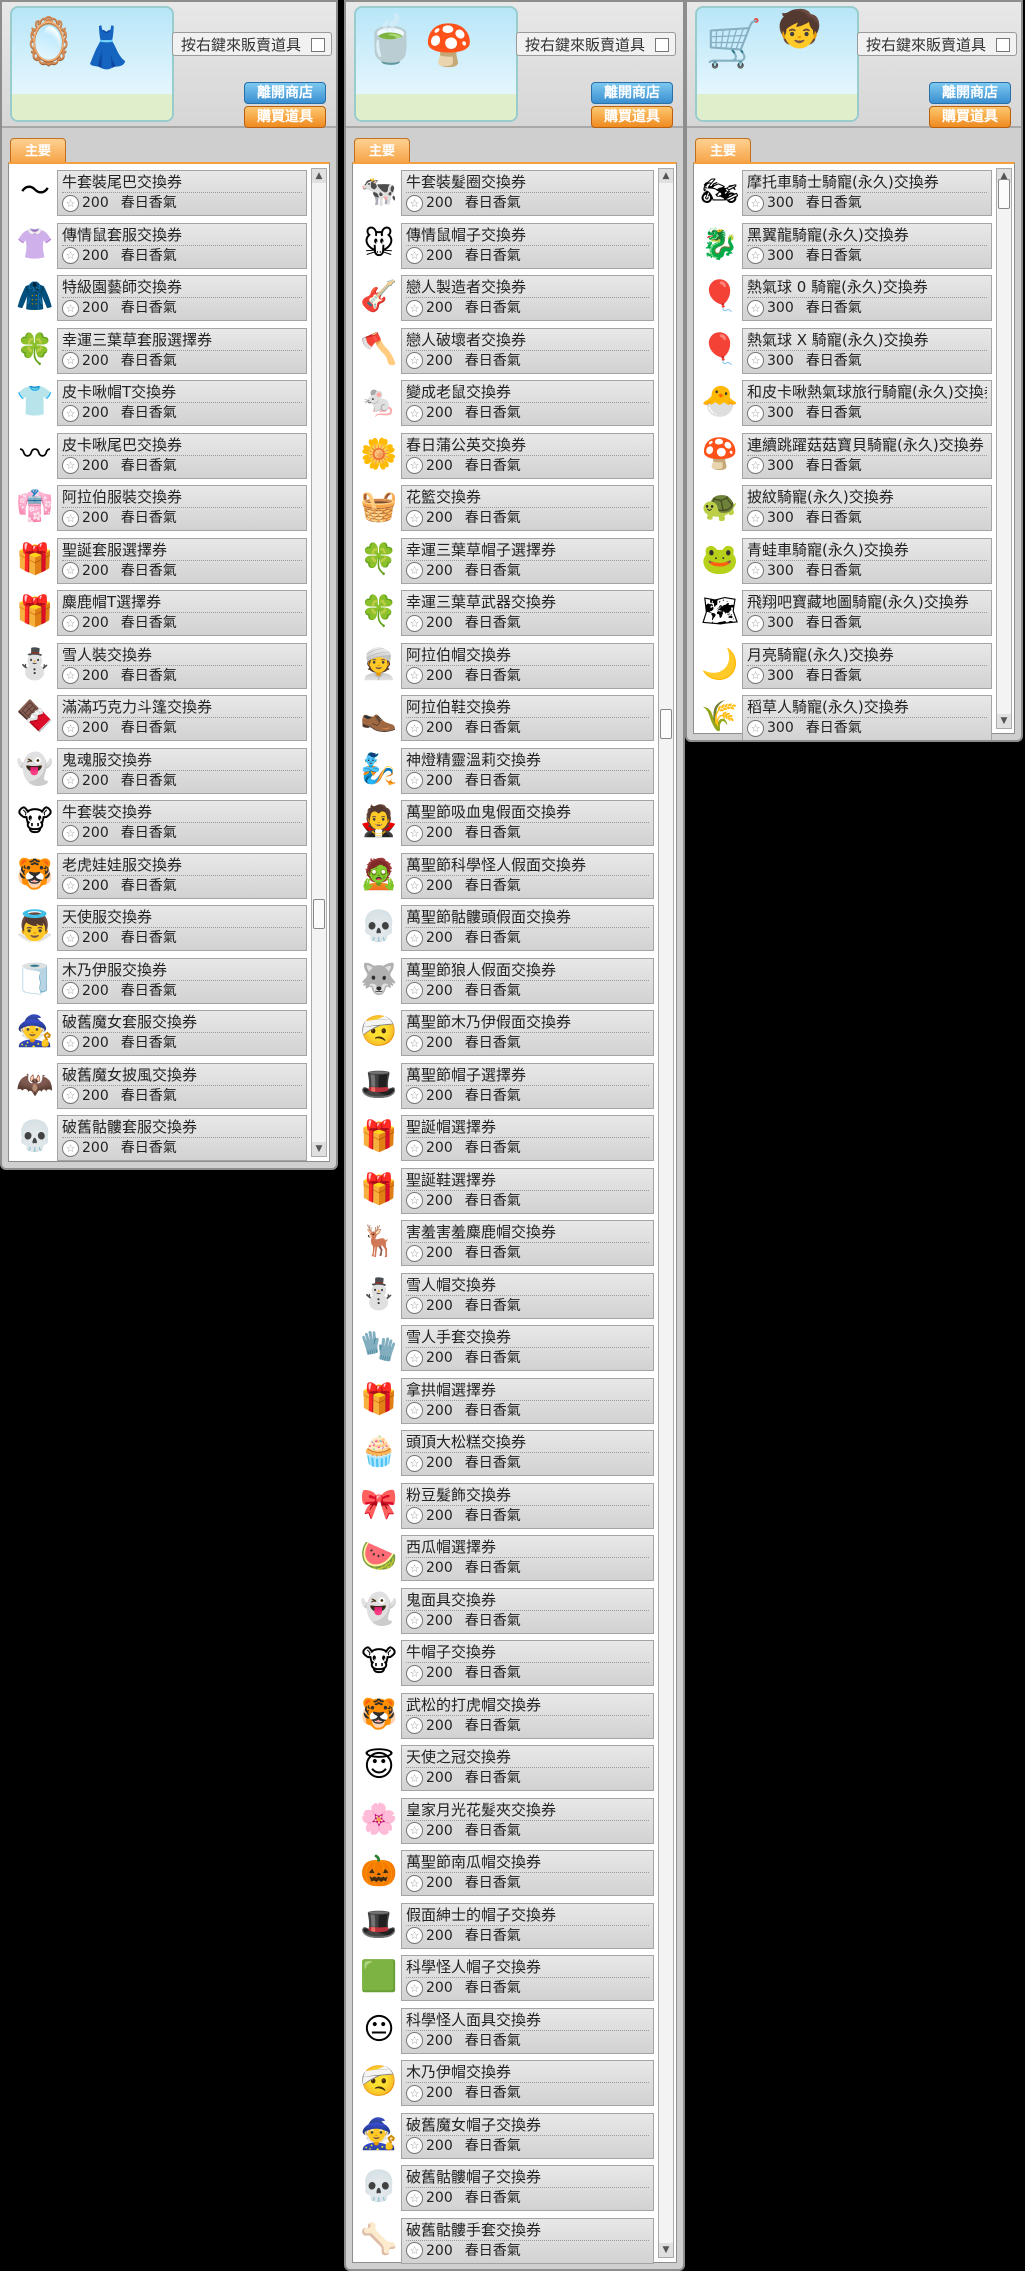  What do you see at coordinates (845, 507) in the screenshot?
I see `list-item: 🐢 披紋騎寵(永久)交換券 ☆ 300 春日香氣` at bounding box center [845, 507].